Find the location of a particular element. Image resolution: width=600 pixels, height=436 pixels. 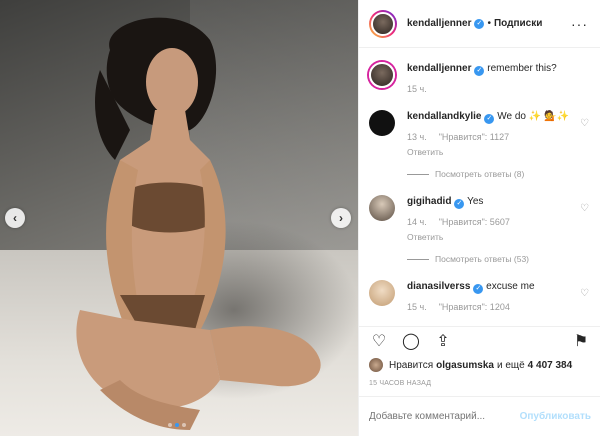

comment-text: excuse me is located at coordinates (510, 286).